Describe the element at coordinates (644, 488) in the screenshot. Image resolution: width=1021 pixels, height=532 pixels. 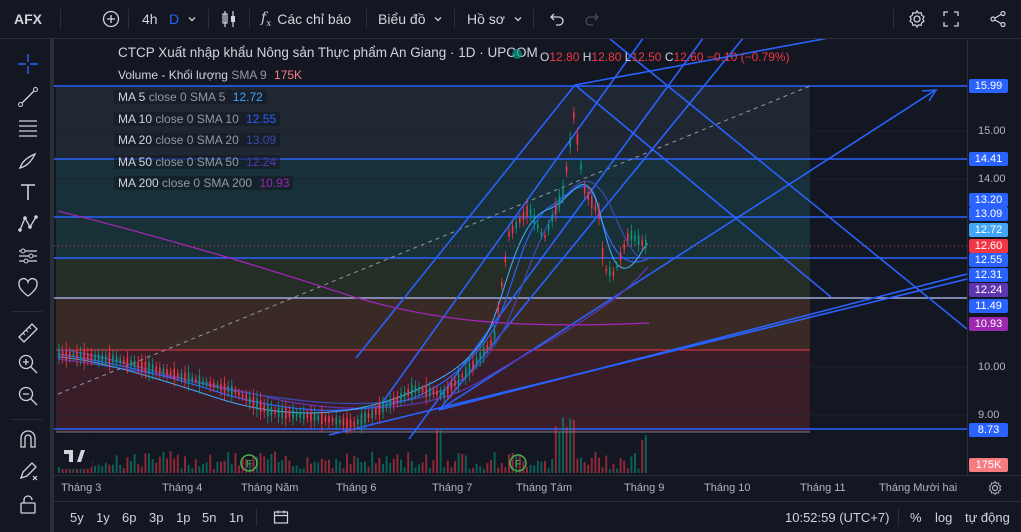
I see `time-tick: Tháng 9` at that location.